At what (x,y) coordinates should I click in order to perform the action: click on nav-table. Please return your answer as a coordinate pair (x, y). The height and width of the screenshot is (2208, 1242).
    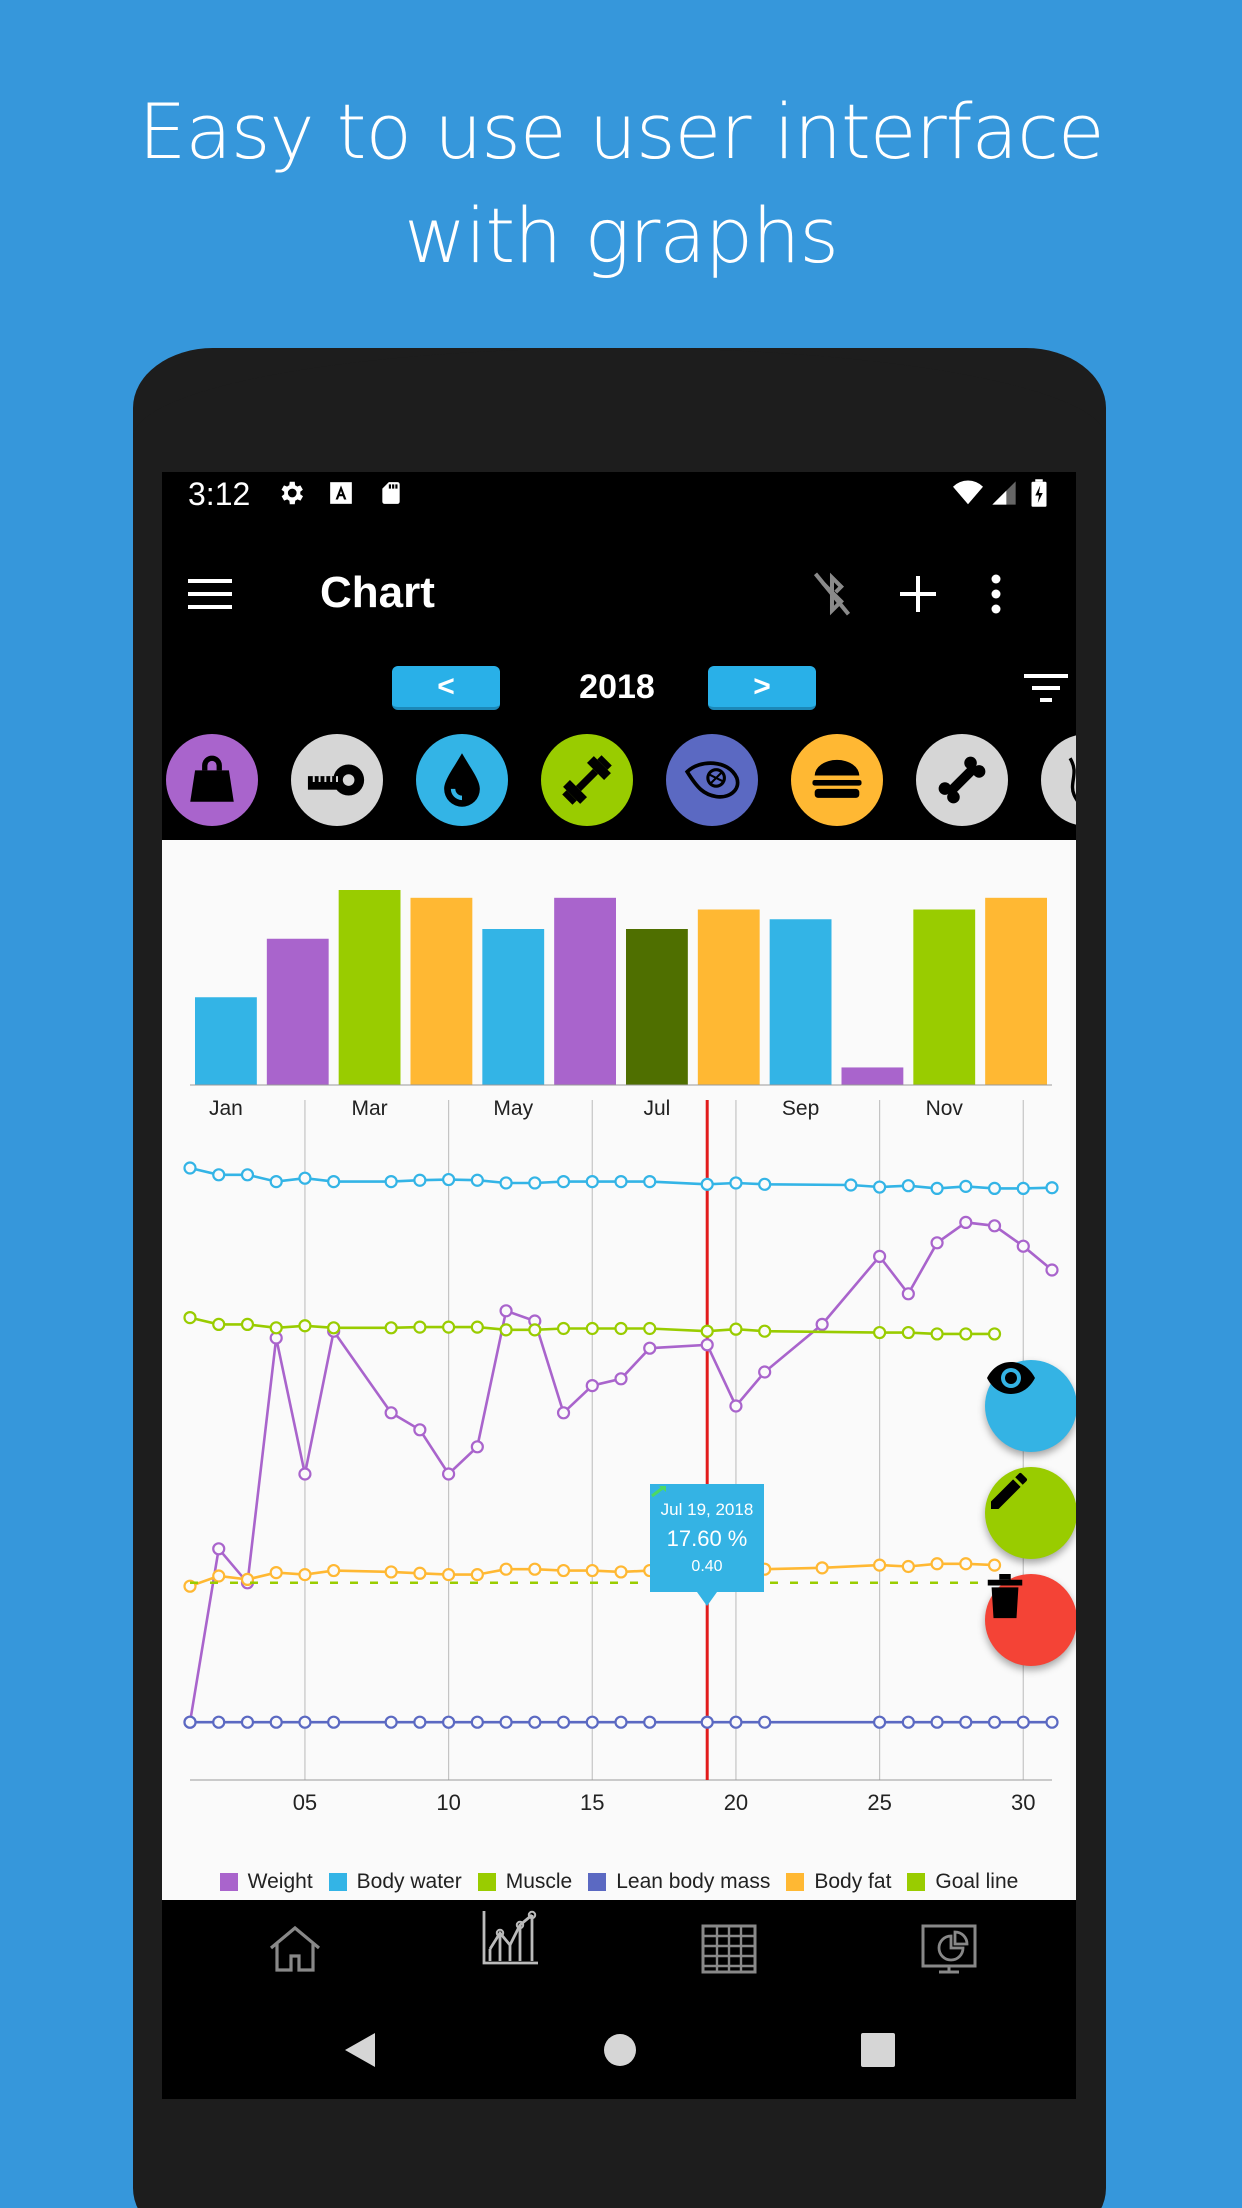
    Looking at the image, I should click on (729, 1949).